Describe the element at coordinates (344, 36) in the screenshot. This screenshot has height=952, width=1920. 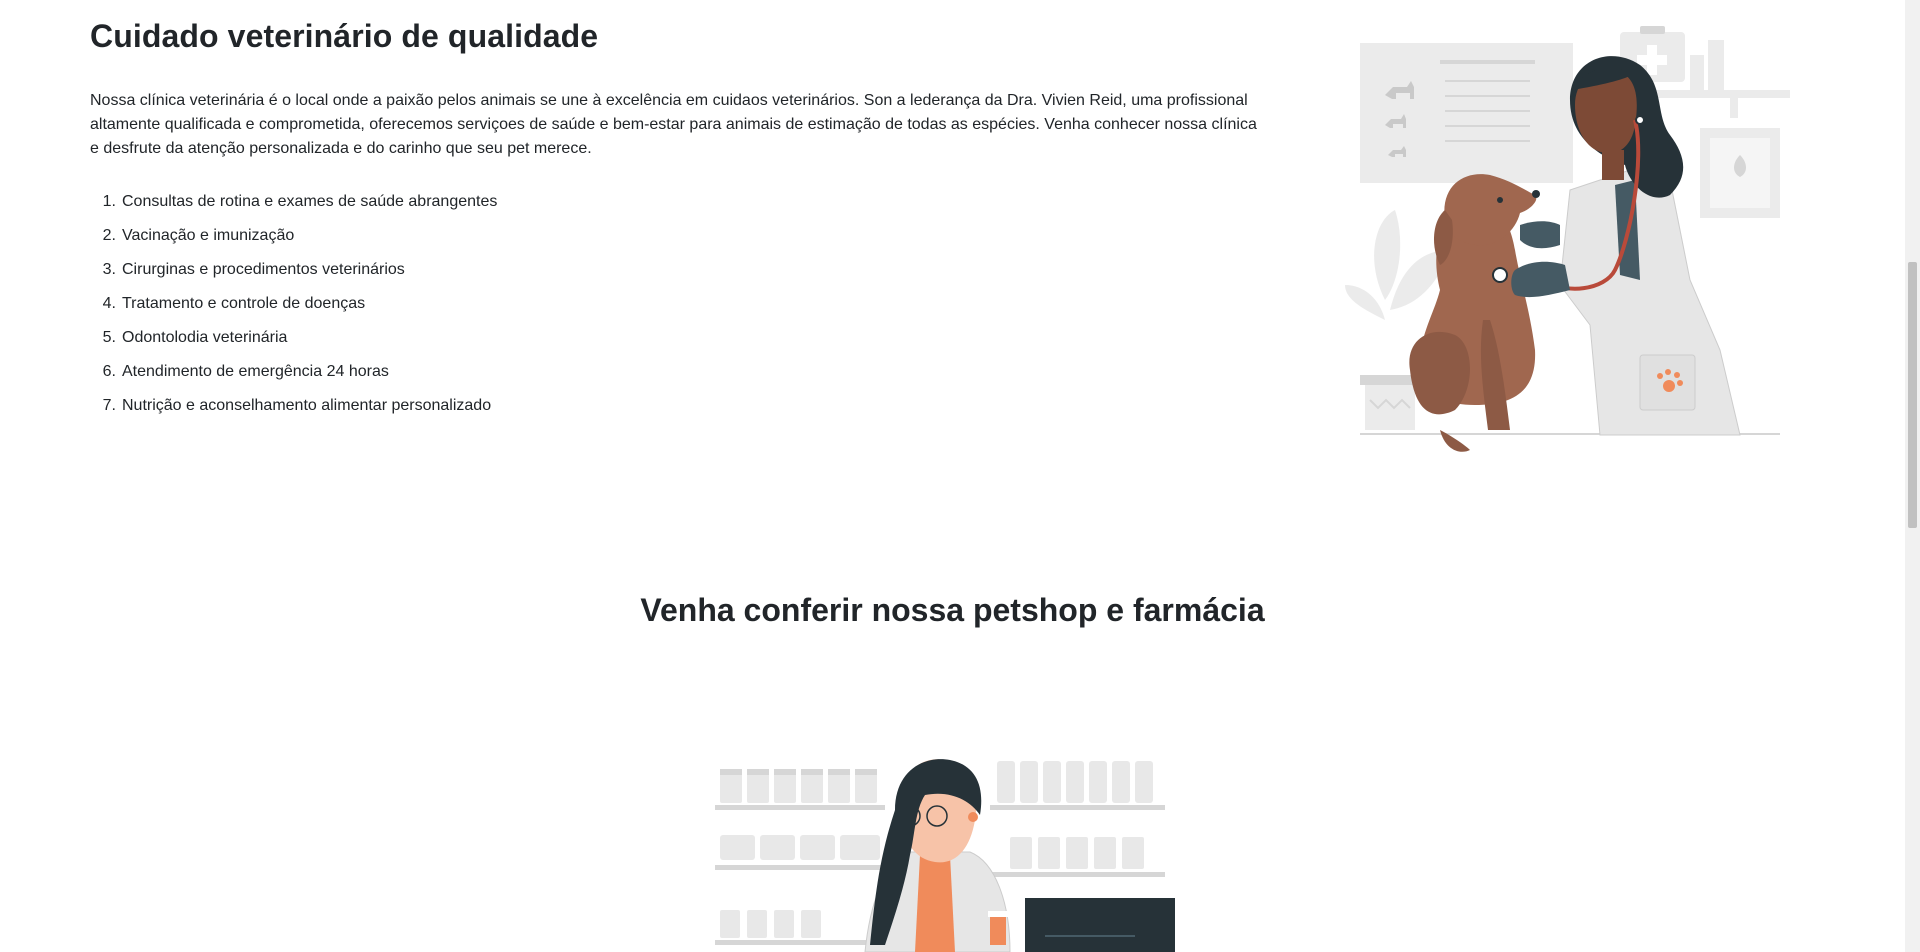
I see `vet-section-title: Cuidado veterinário de qualidade` at that location.